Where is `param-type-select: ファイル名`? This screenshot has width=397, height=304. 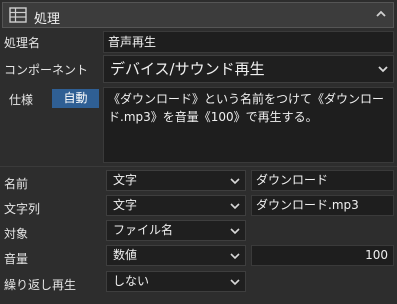
param-type-select: ファイル名 is located at coordinates (176, 230).